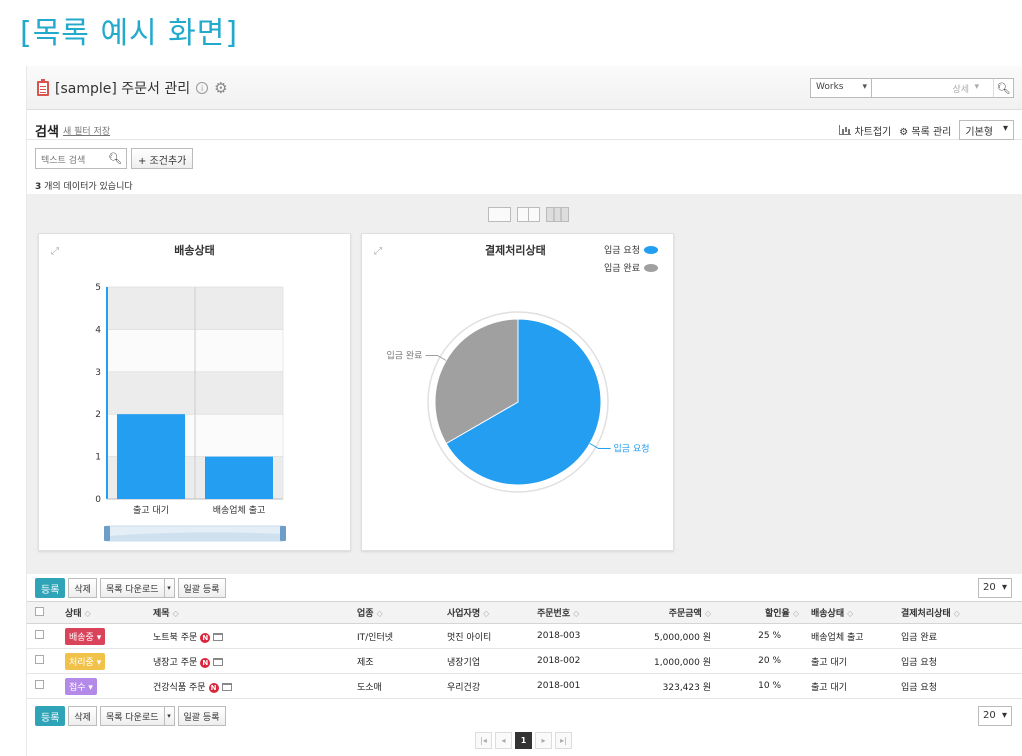  I want to click on y-tick-label: 2, so click(98, 415).